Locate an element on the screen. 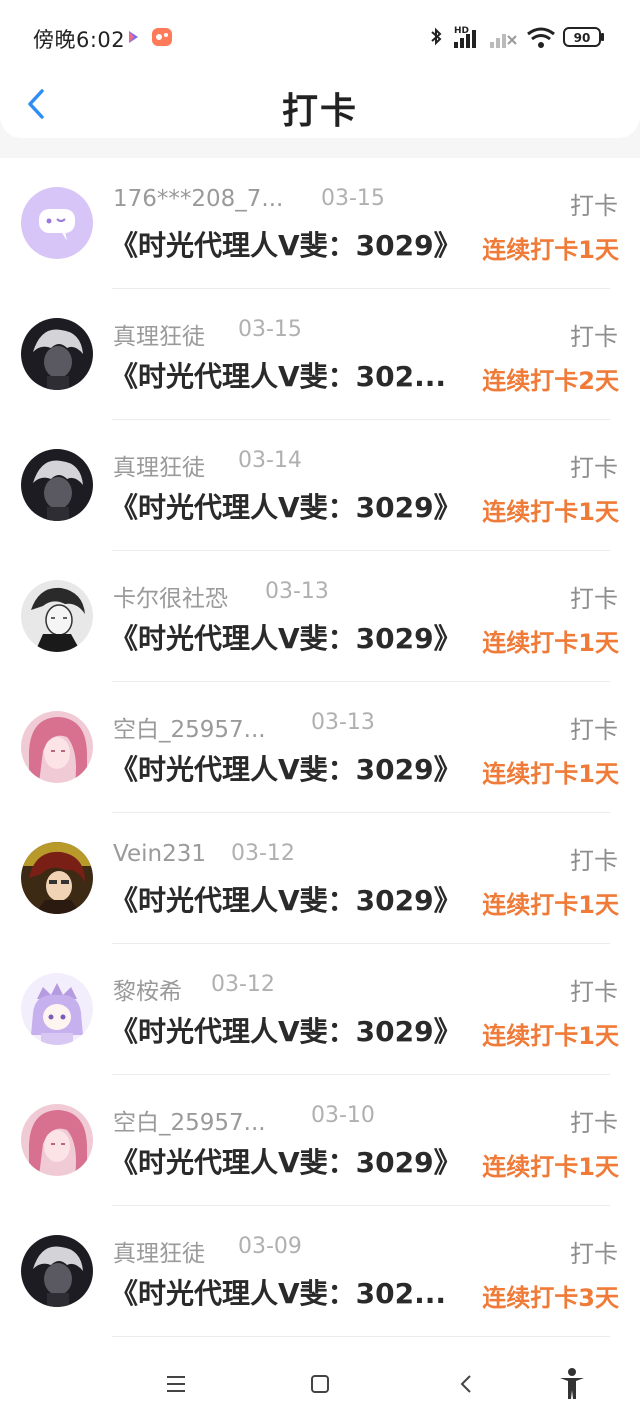 The image size is (640, 1422). checkin-date: 03-14 is located at coordinates (270, 460).